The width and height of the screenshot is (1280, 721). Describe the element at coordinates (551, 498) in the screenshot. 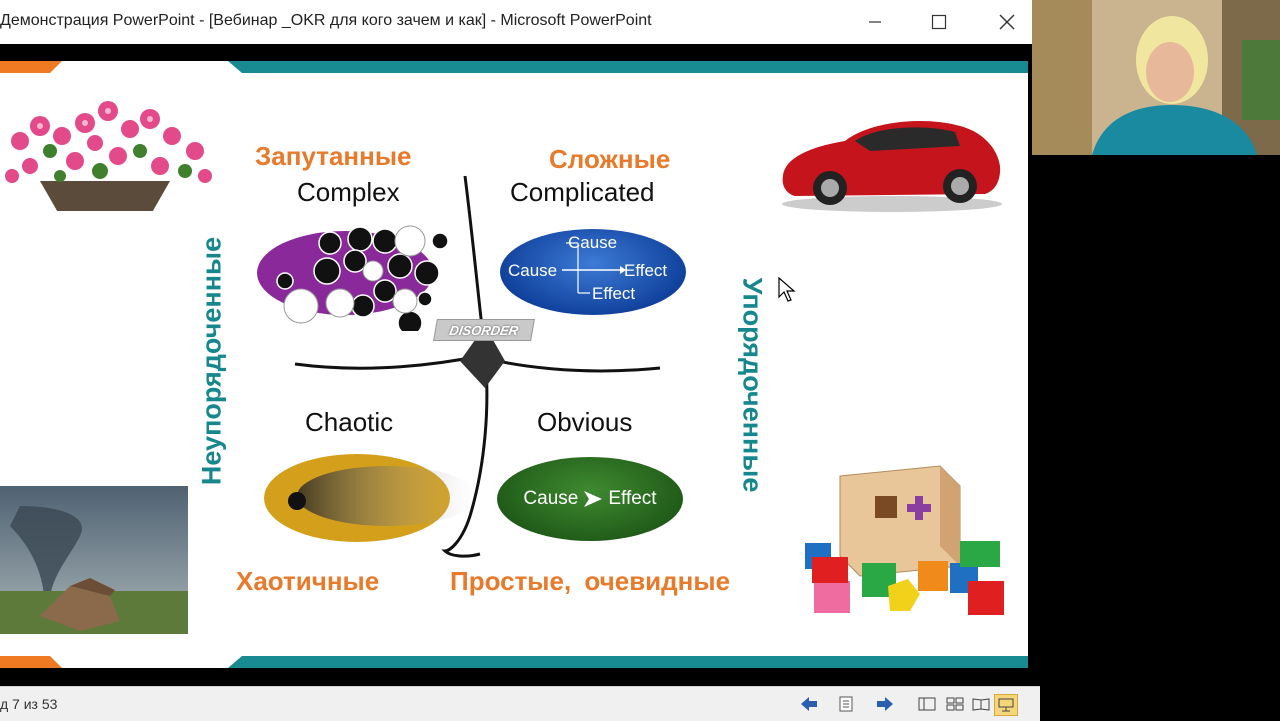

I see `obvious-cause: Cause` at that location.